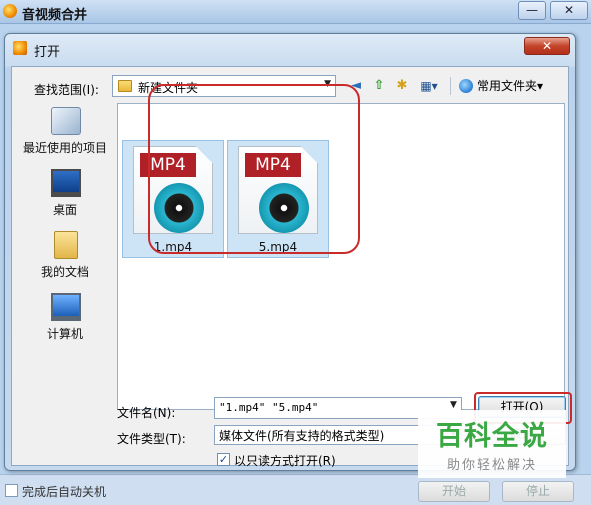 Image resolution: width=591 pixels, height=505 pixels. Describe the element at coordinates (173, 247) in the screenshot. I see `file-name: 1.mp4` at that location.